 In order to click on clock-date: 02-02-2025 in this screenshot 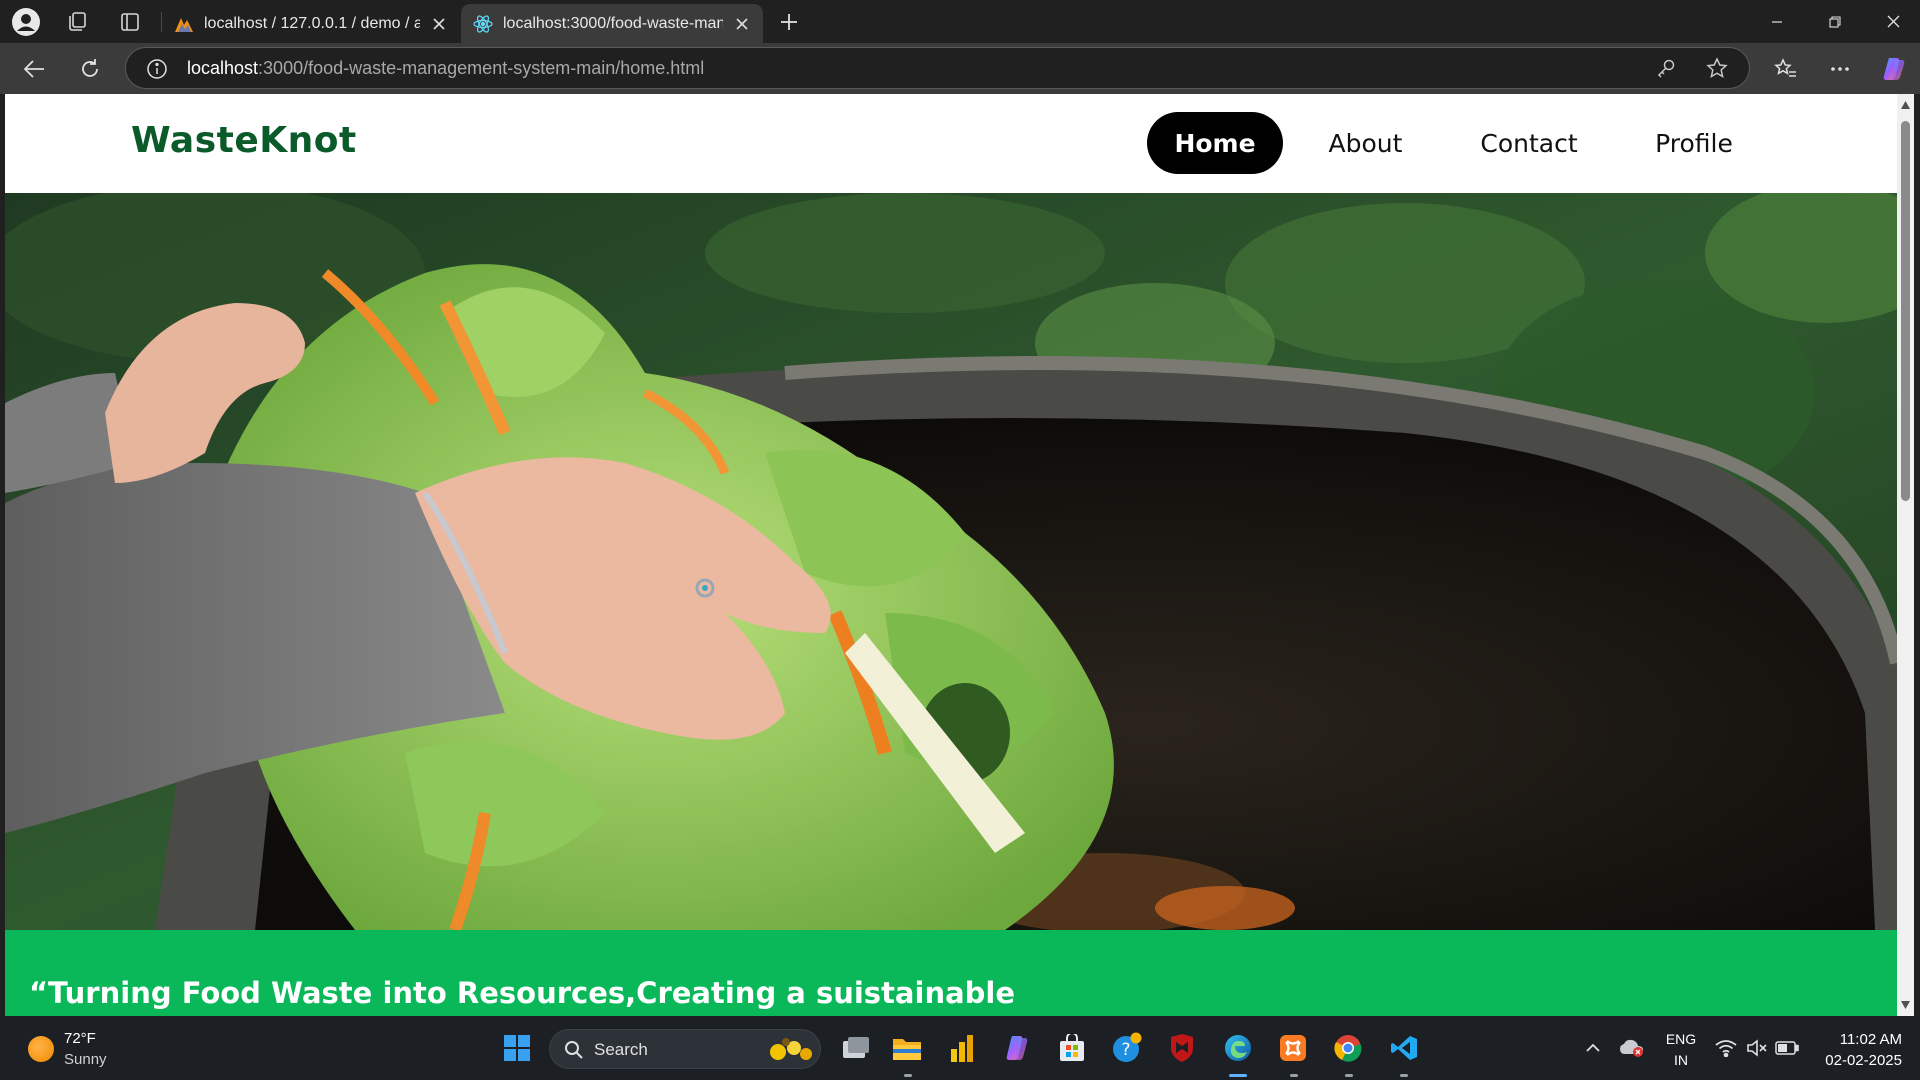, I will do `click(1854, 1060)`.